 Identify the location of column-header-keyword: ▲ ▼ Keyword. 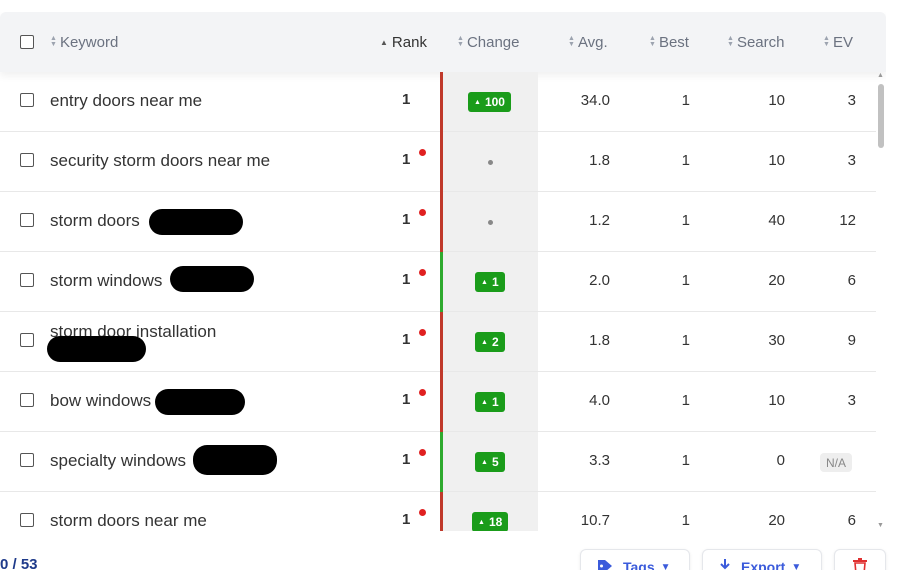
(84, 42).